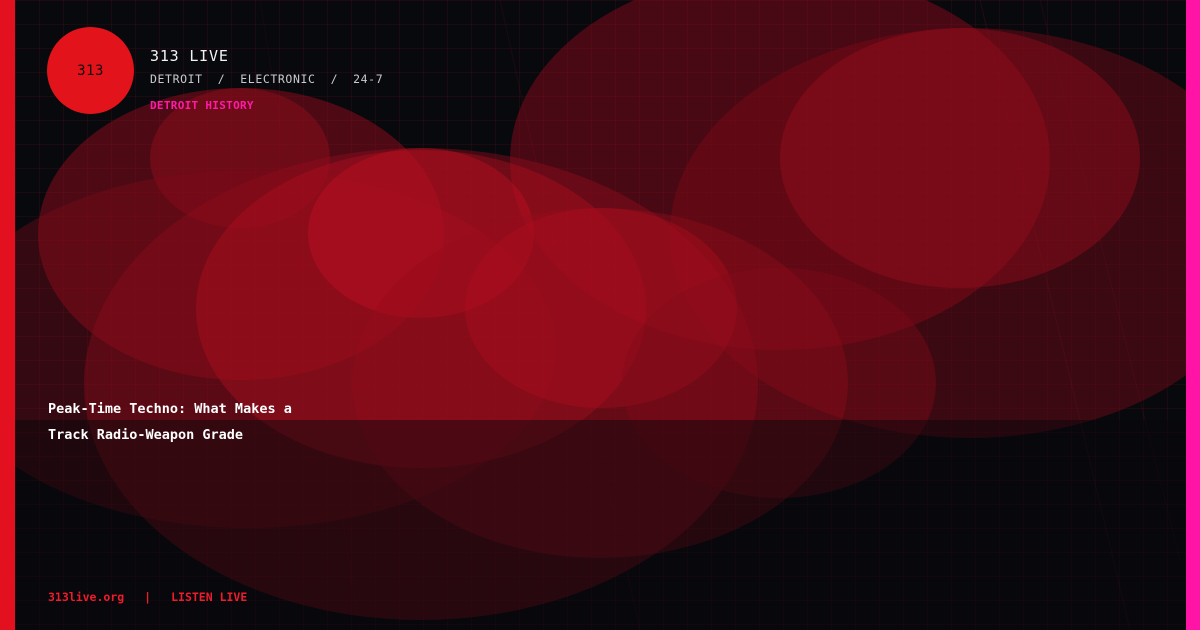 The height and width of the screenshot is (630, 1200). Describe the element at coordinates (7, 315) in the screenshot. I see `left-accent-bar` at that location.